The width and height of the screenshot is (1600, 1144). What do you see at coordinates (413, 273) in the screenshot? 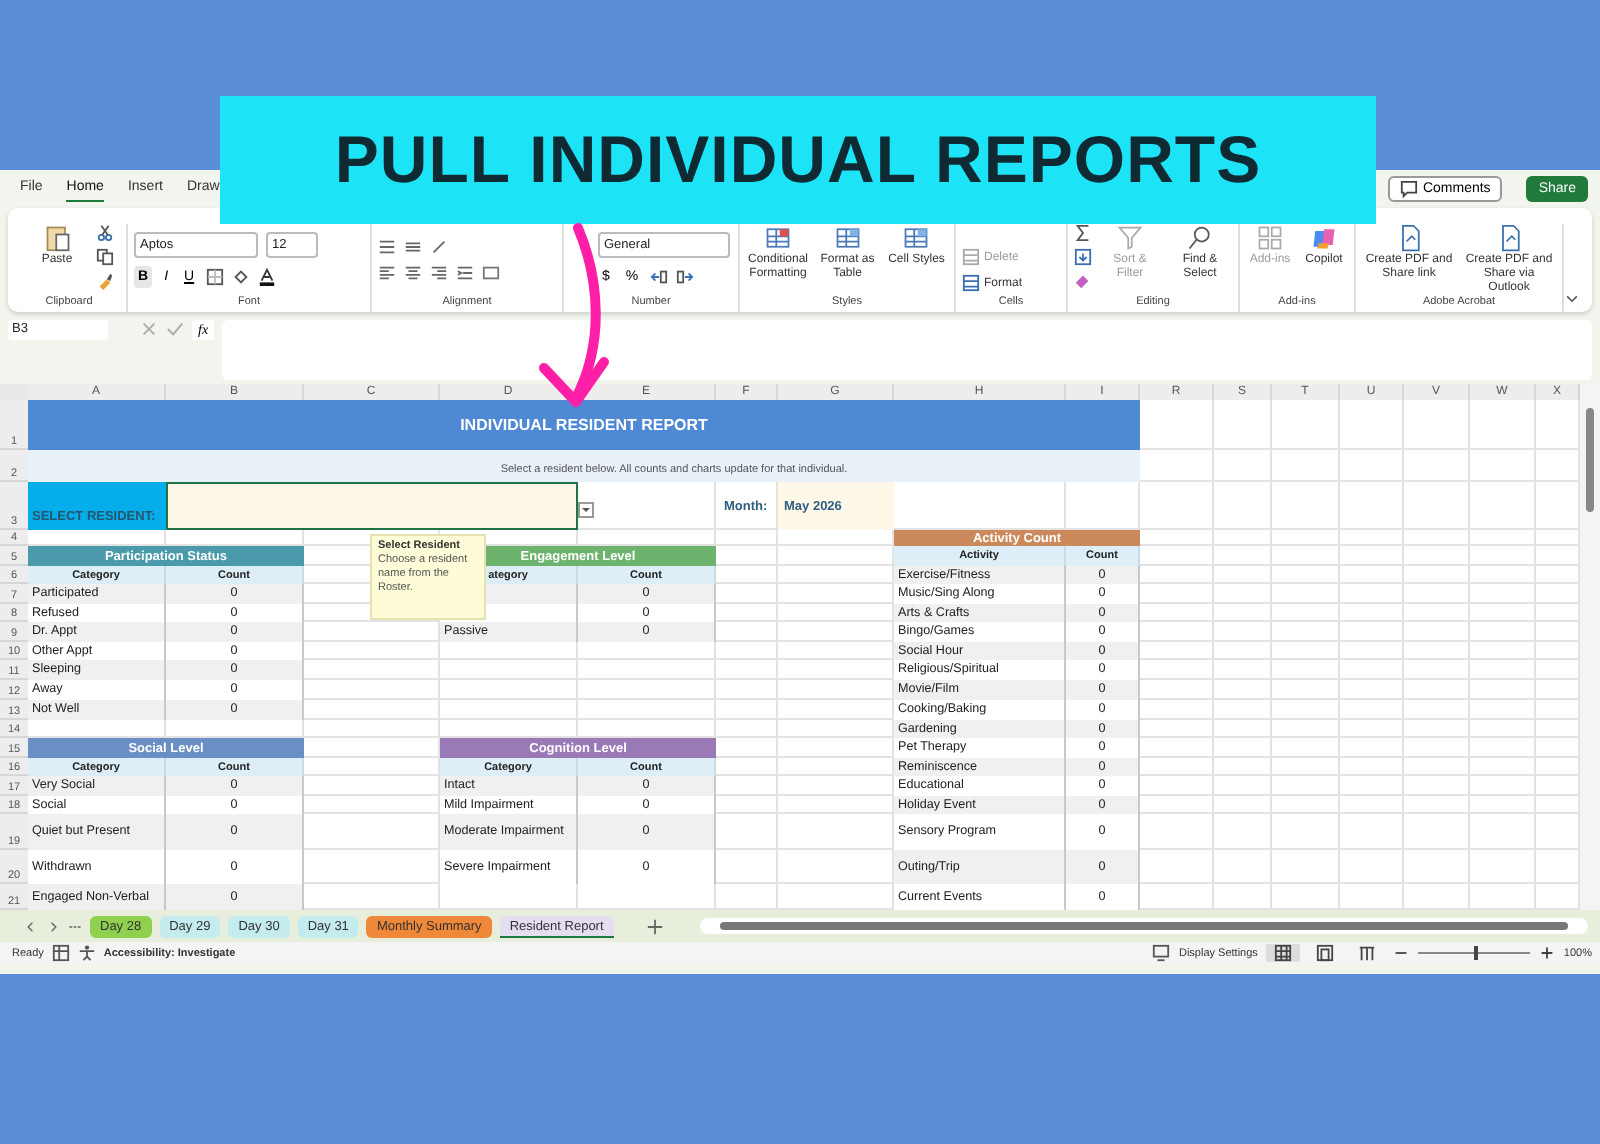
I see `align-center-icon` at bounding box center [413, 273].